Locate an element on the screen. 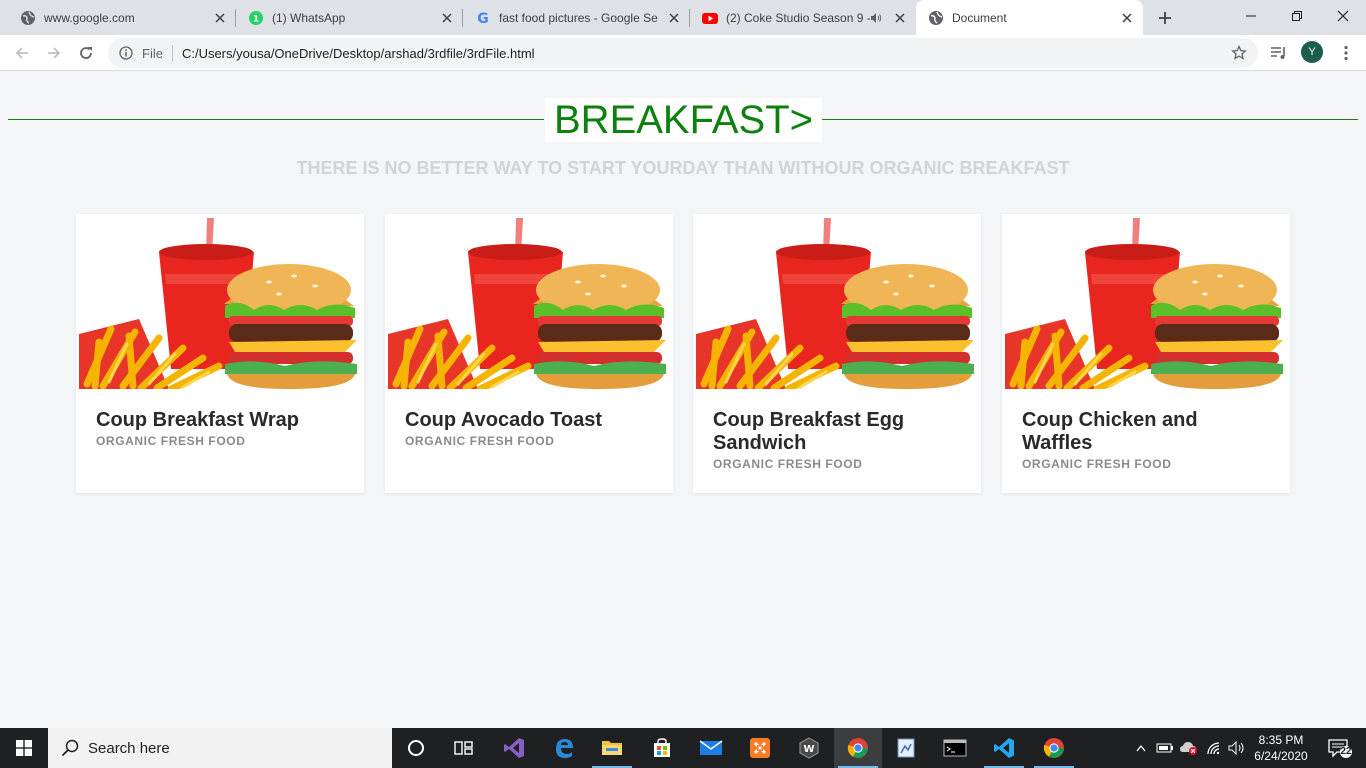 The width and height of the screenshot is (1366, 768). media-control-icon is located at coordinates (1279, 53).